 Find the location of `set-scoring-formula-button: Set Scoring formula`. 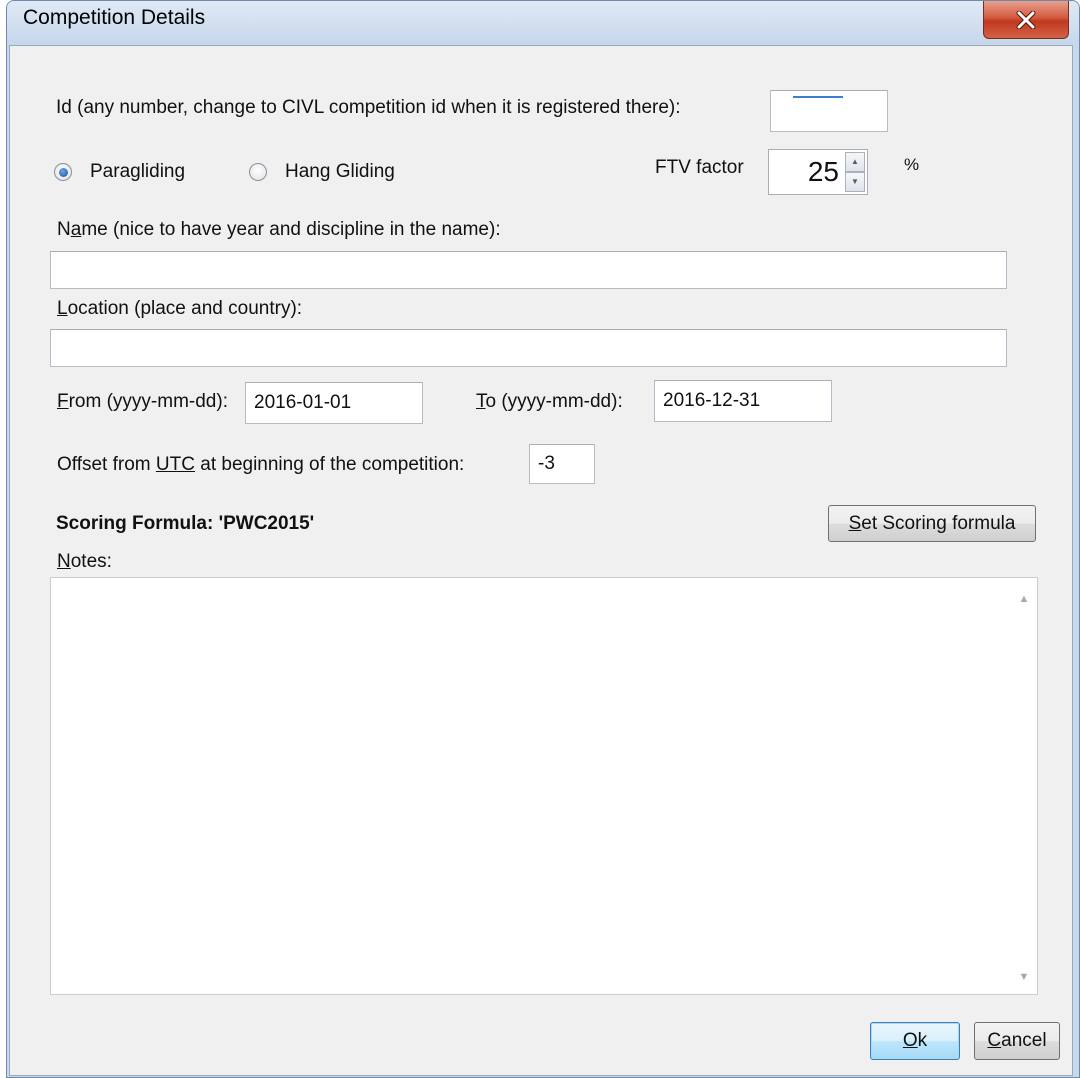

set-scoring-formula-button: Set Scoring formula is located at coordinates (932, 523).